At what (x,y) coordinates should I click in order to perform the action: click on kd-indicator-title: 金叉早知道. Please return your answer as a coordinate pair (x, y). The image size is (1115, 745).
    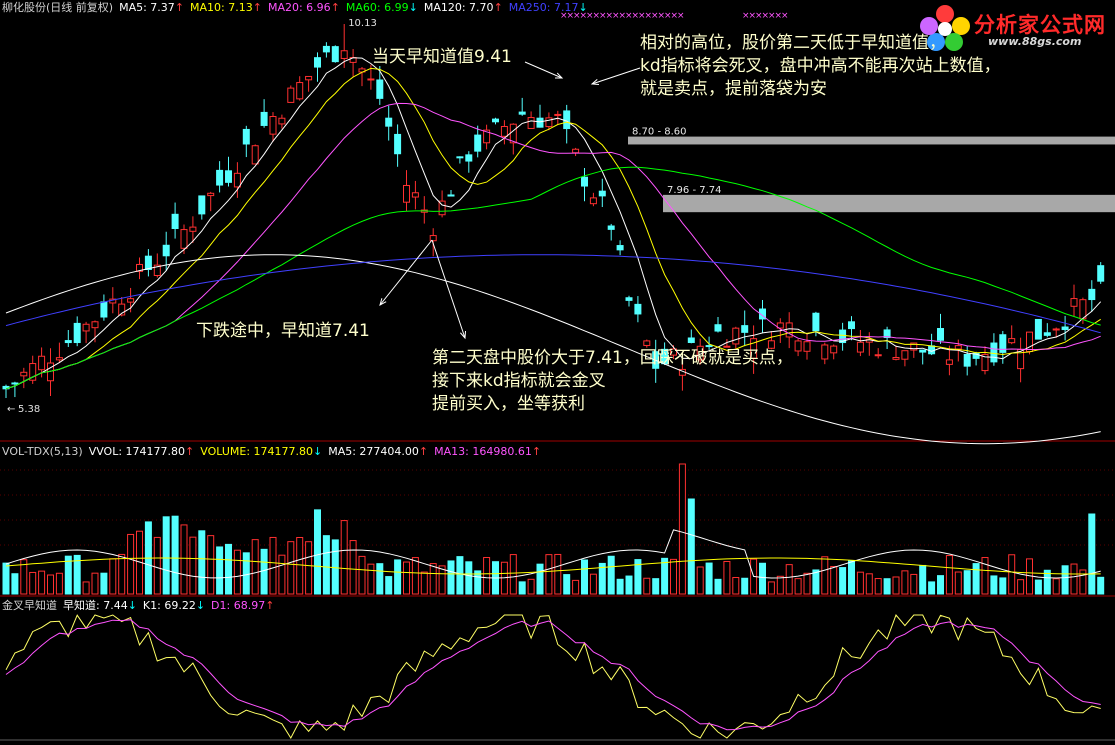
    Looking at the image, I should click on (29, 605).